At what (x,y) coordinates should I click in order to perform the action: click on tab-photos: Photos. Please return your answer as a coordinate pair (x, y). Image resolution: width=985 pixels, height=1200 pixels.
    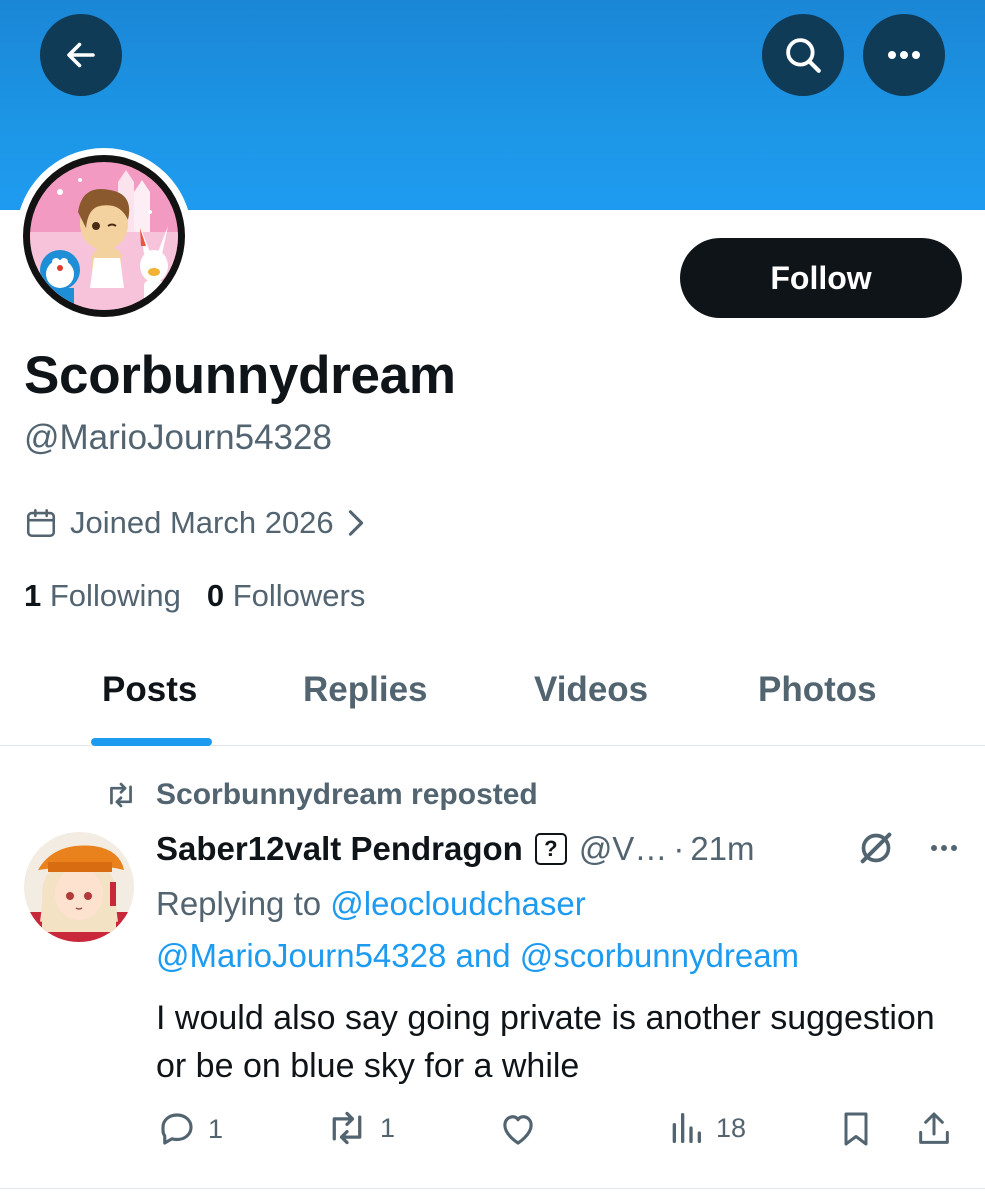
    Looking at the image, I should click on (817, 690).